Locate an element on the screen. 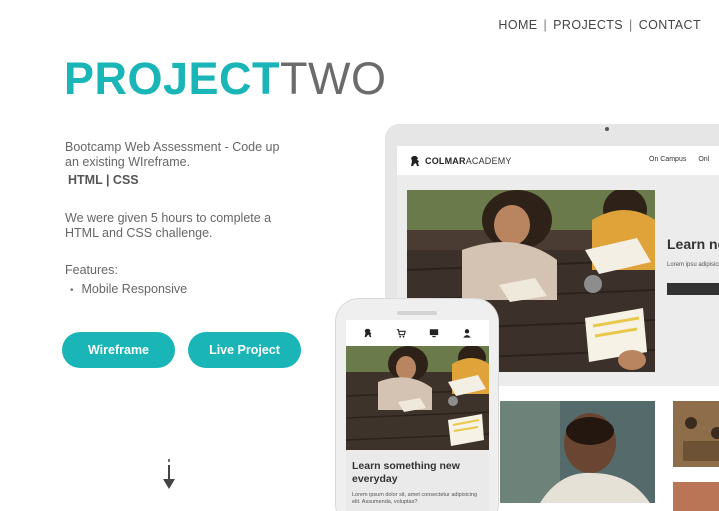 The width and height of the screenshot is (719, 511). workspace-photo is located at coordinates (696, 496).